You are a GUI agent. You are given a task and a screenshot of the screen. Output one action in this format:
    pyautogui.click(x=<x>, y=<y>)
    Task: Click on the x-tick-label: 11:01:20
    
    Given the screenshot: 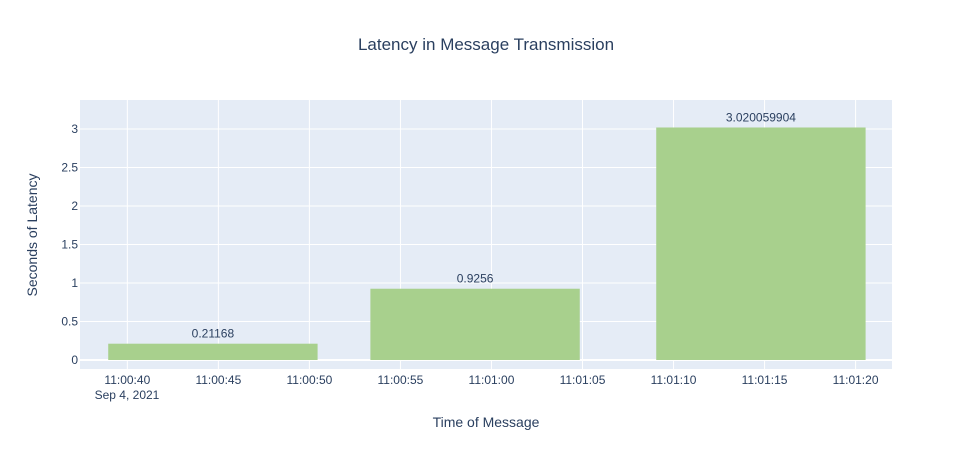 What is the action you would take?
    pyautogui.click(x=856, y=380)
    